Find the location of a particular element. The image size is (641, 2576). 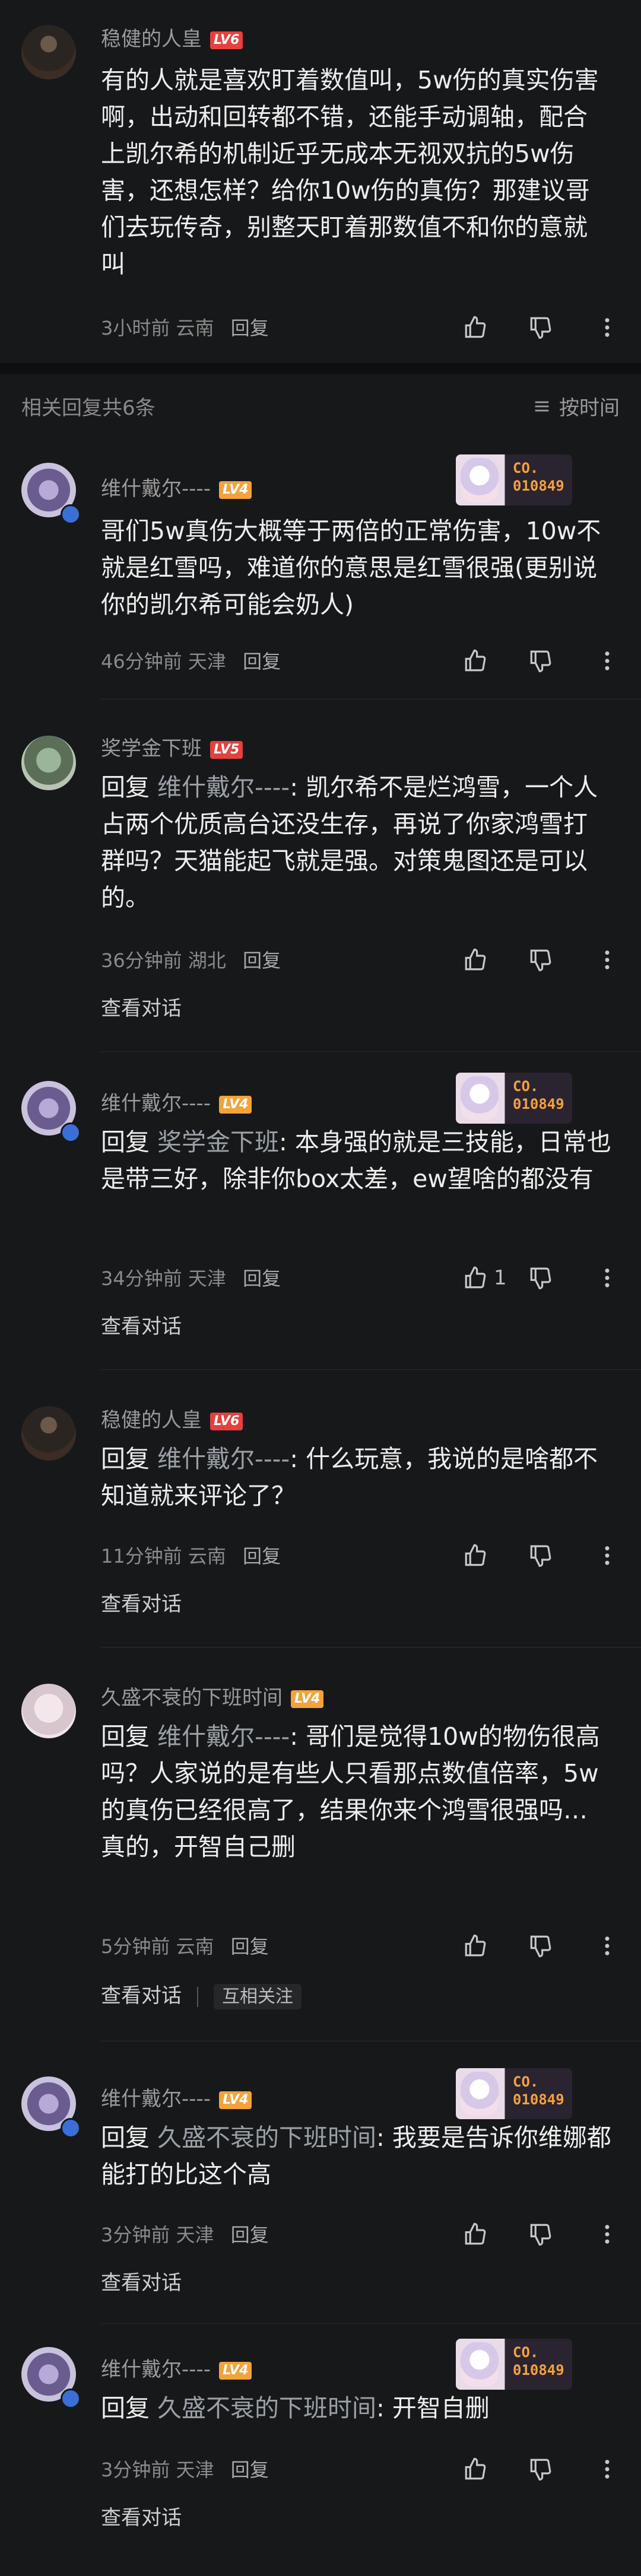

comment-meta: 36分钟前 湖北 回复 is located at coordinates (191, 959).